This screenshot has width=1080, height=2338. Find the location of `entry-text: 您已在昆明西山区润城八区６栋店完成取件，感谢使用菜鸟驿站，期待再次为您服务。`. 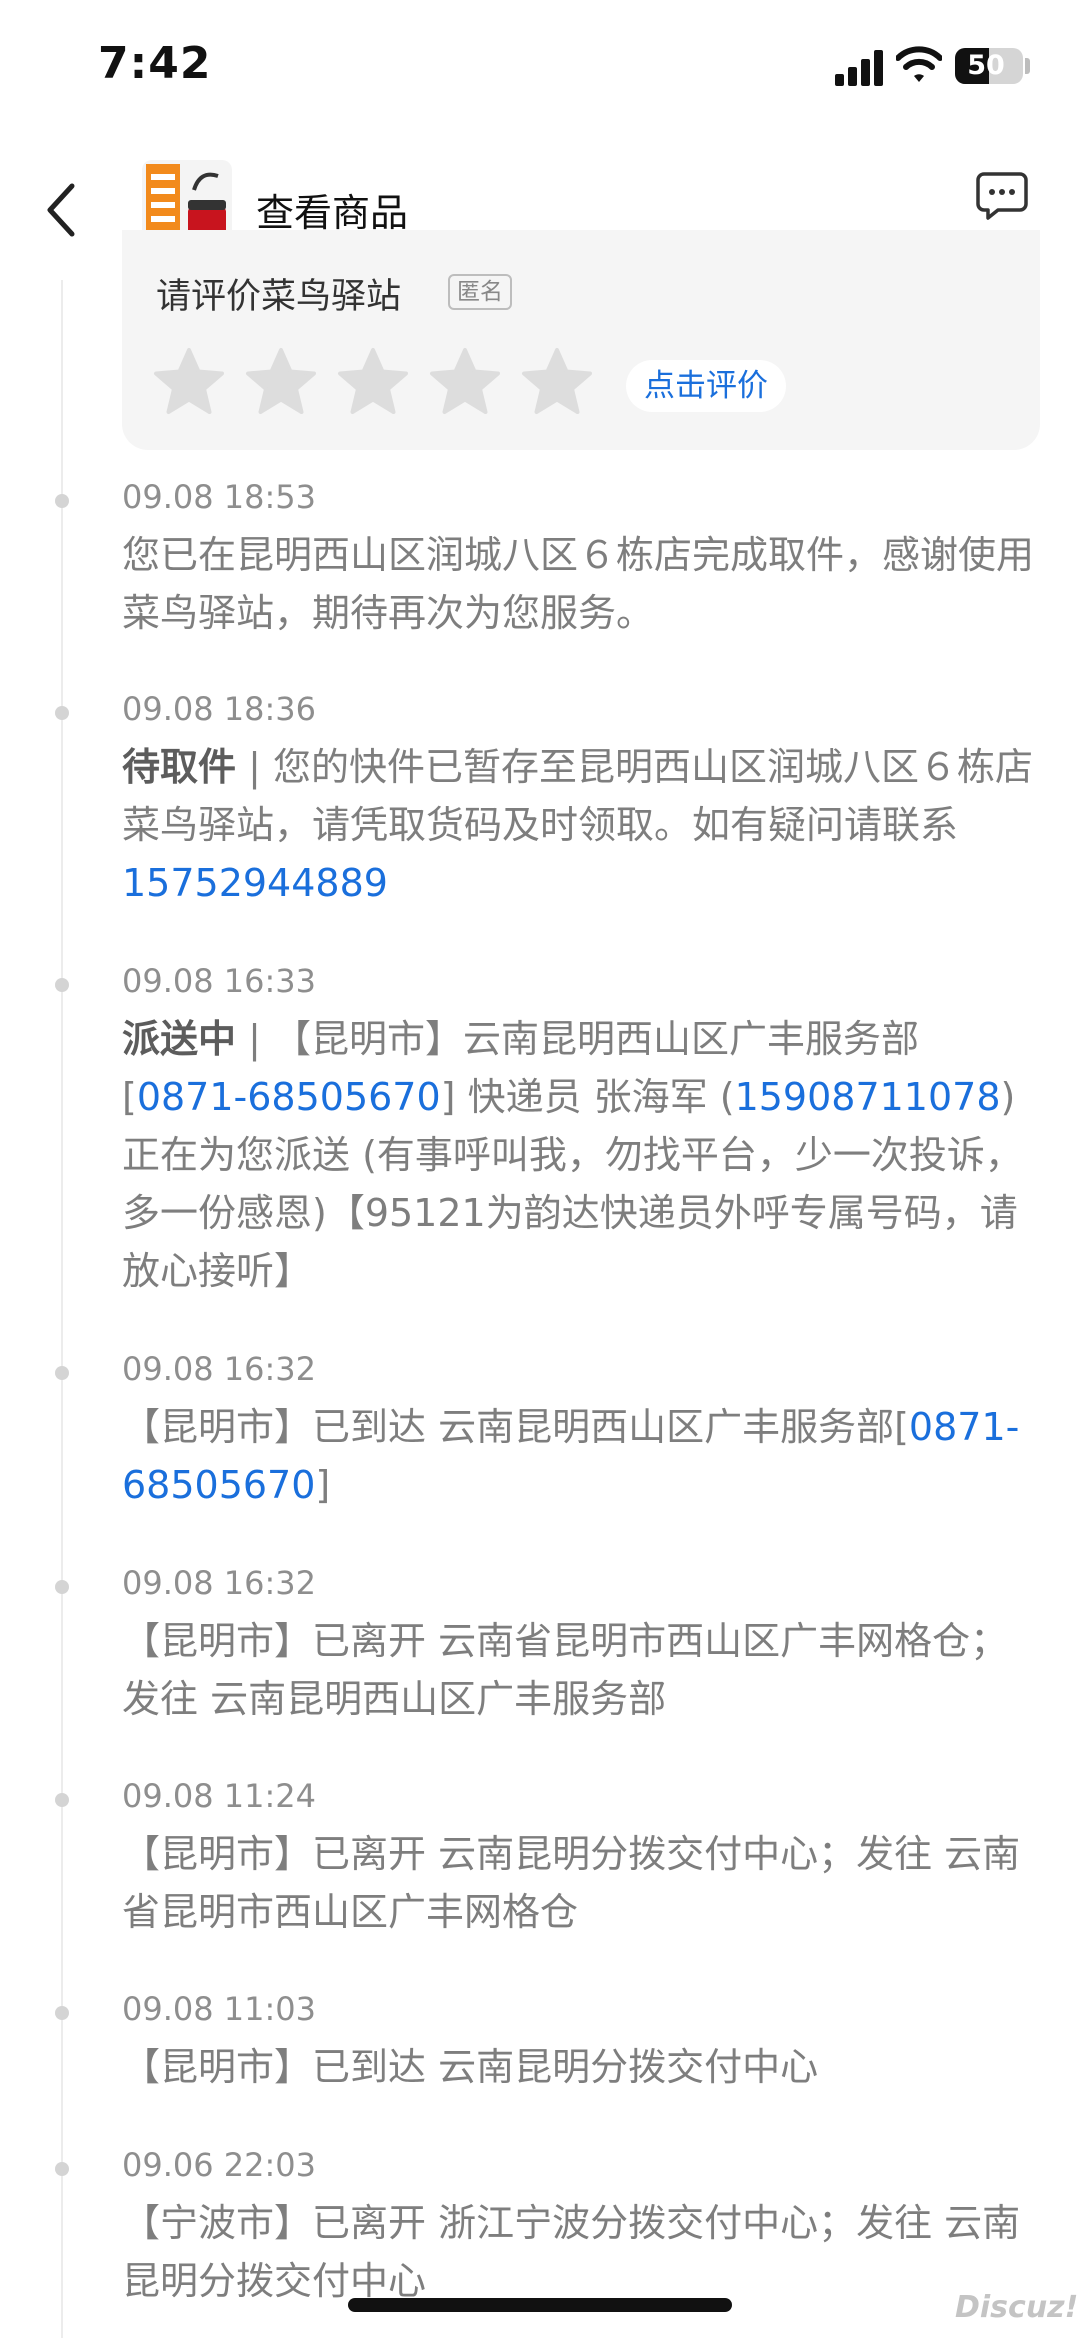

entry-text: 您已在昆明西山区润城八区６栋店完成取件，感谢使用菜鸟驿站，期待再次为您服务。 is located at coordinates (578, 584).